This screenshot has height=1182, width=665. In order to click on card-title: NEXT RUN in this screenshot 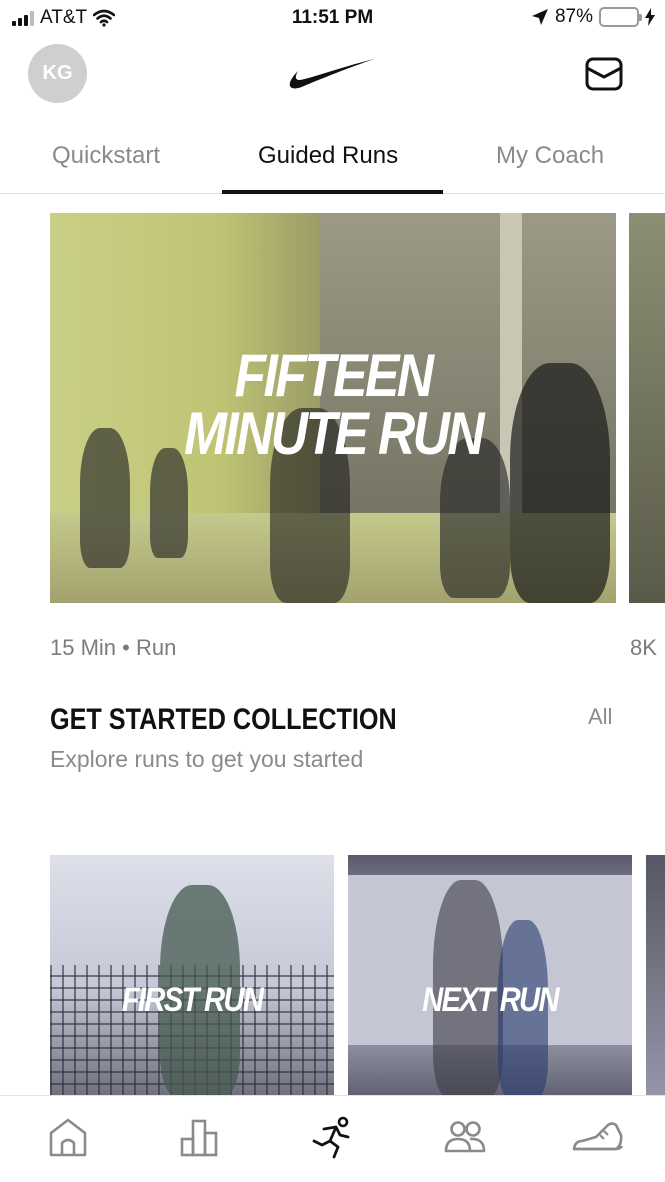, I will do `click(490, 1000)`.